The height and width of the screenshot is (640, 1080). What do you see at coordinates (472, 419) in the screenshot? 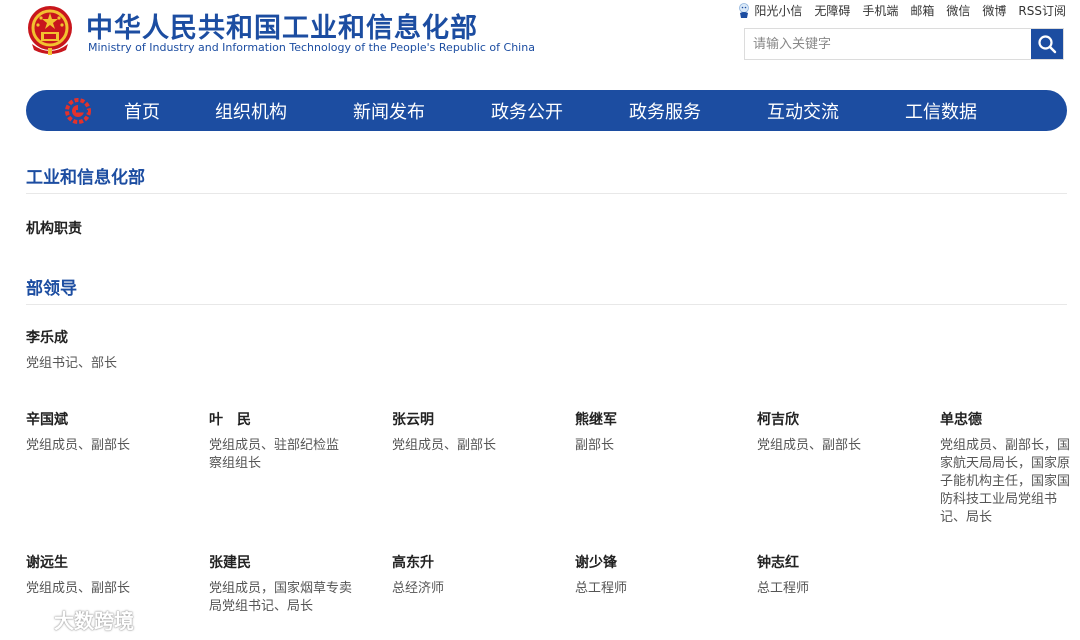
I see `leader-name: 张云明` at bounding box center [472, 419].